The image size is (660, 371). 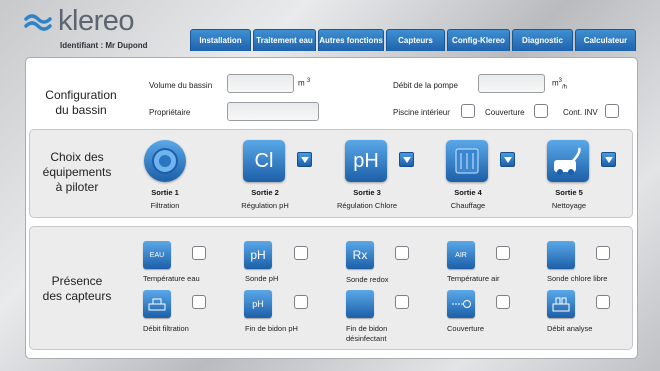 What do you see at coordinates (542, 40) in the screenshot?
I see `tab-diagnostic: Diagnostic` at bounding box center [542, 40].